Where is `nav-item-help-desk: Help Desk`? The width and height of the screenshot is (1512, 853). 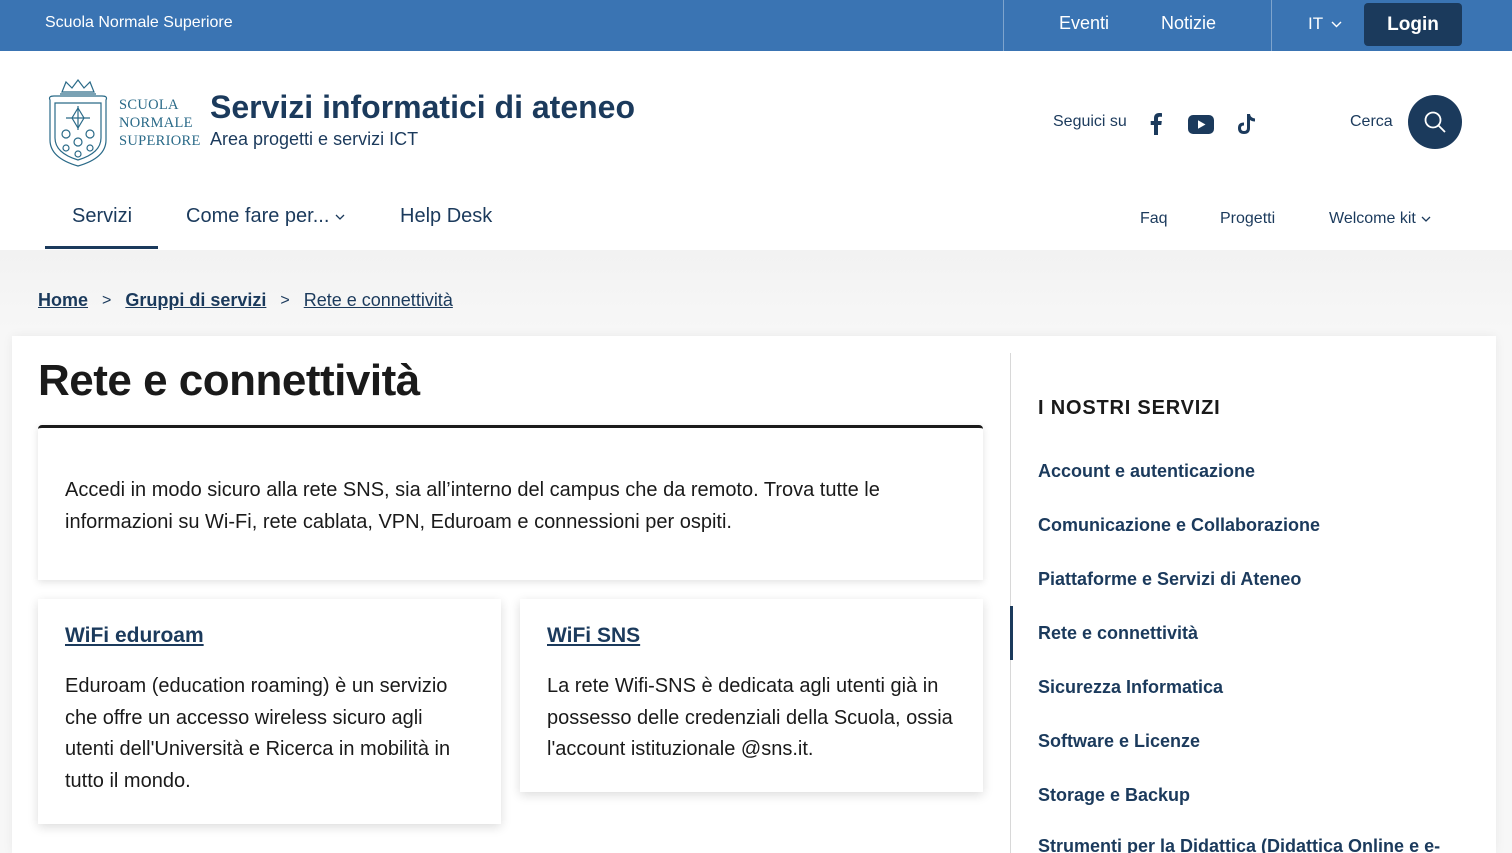 nav-item-help-desk: Help Desk is located at coordinates (446, 216).